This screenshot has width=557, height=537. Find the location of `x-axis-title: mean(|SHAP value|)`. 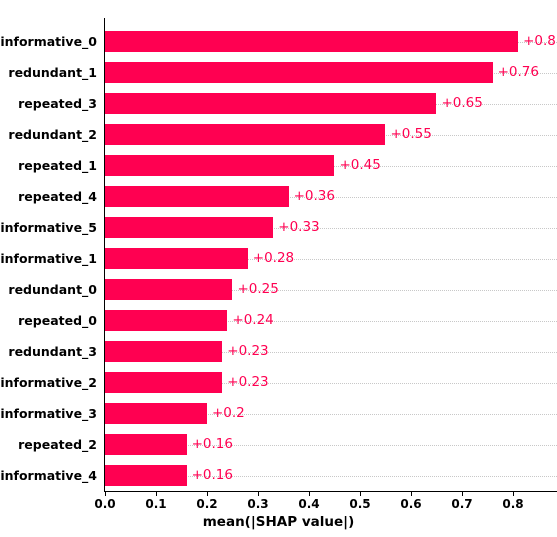

x-axis-title: mean(|SHAP value|) is located at coordinates (278, 522).